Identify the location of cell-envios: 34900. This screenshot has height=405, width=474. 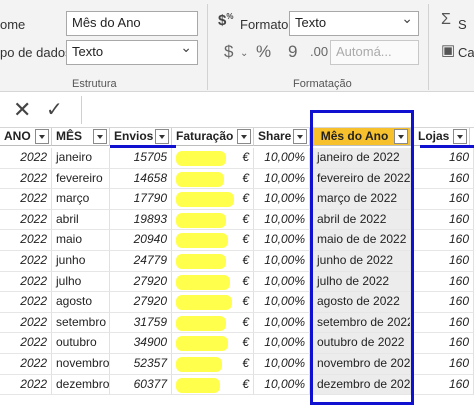
(141, 343).